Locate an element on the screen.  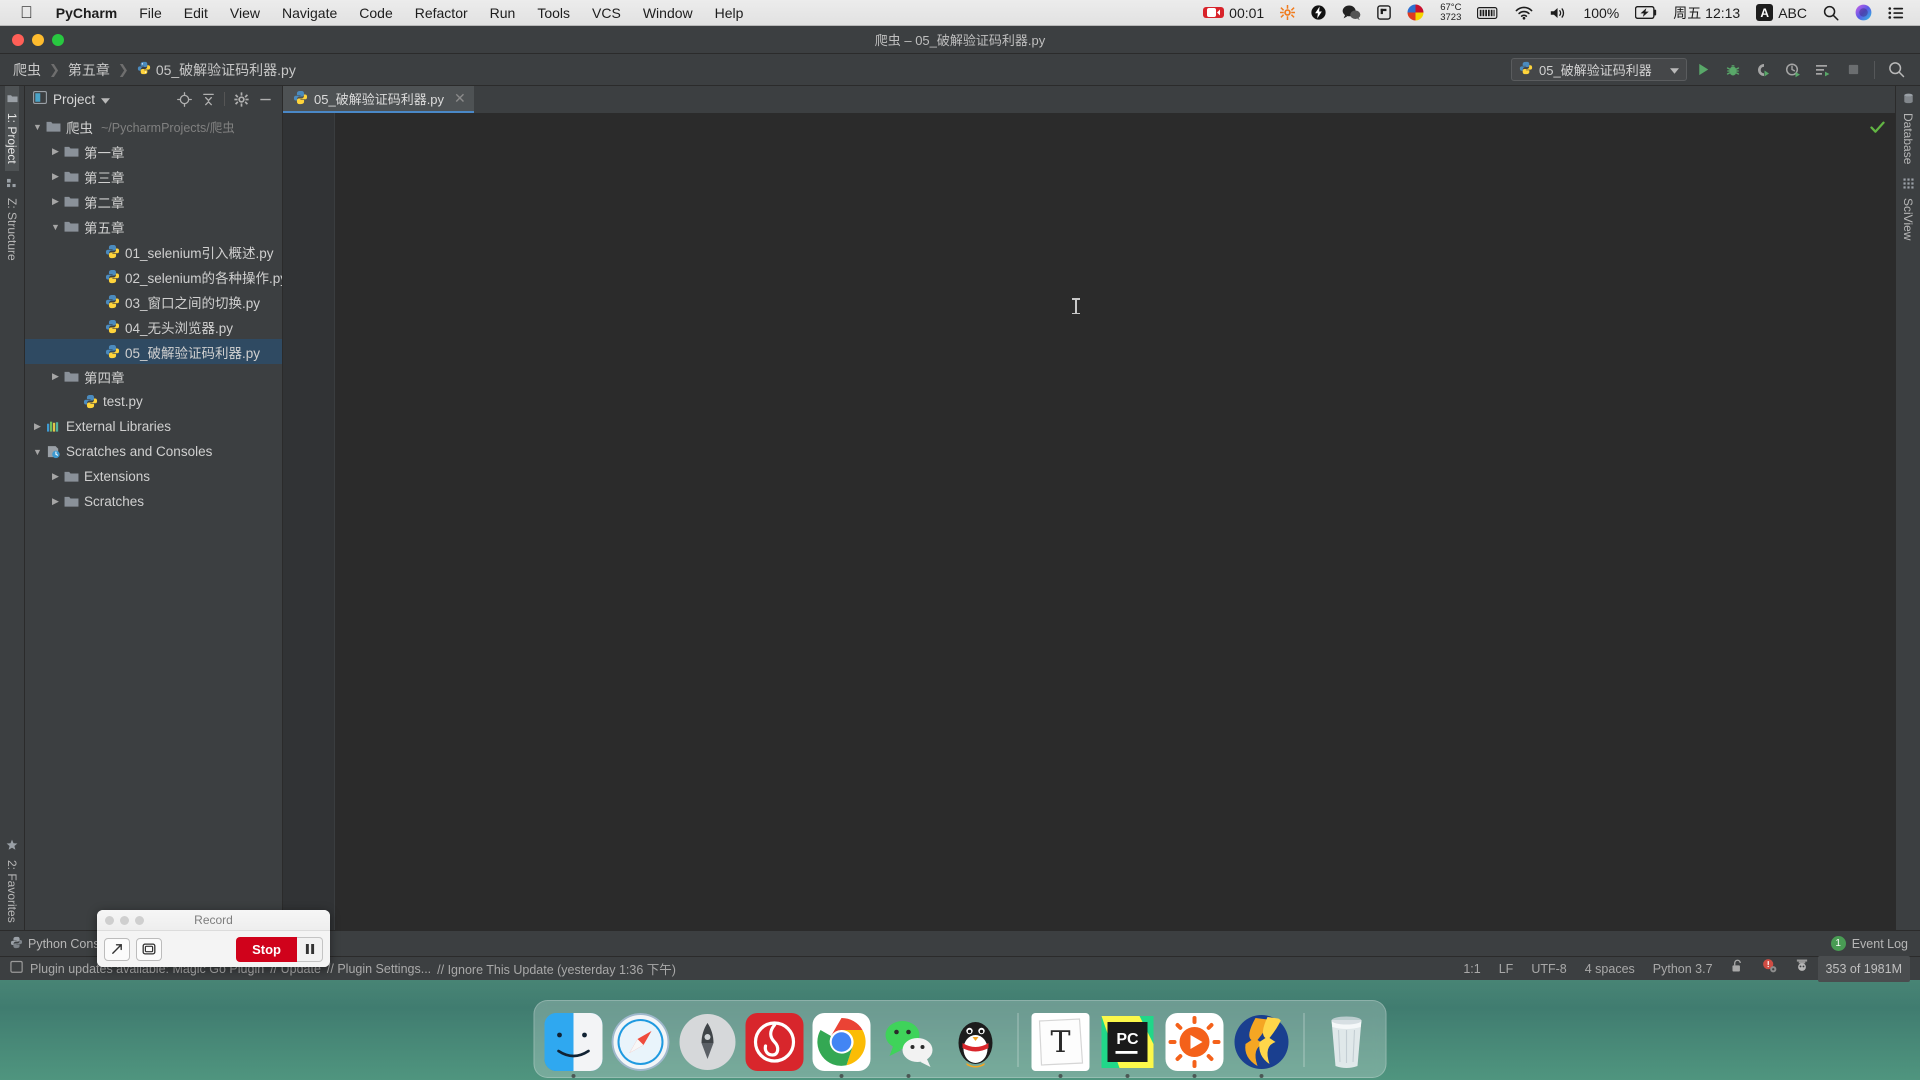
dock-item-qq is located at coordinates (976, 1042).